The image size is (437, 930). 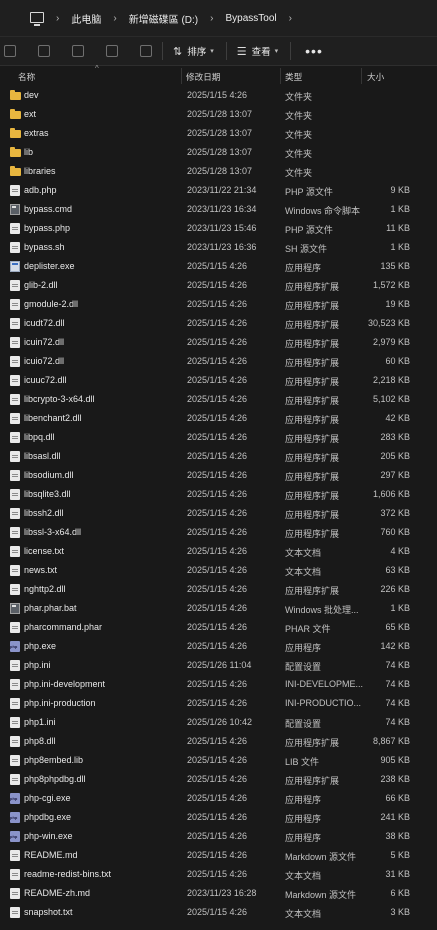 I want to click on file-row: icuin72.dll 2025/1/15 4:26 应用程序扩展 2,979 KB, so click(x=218, y=342).